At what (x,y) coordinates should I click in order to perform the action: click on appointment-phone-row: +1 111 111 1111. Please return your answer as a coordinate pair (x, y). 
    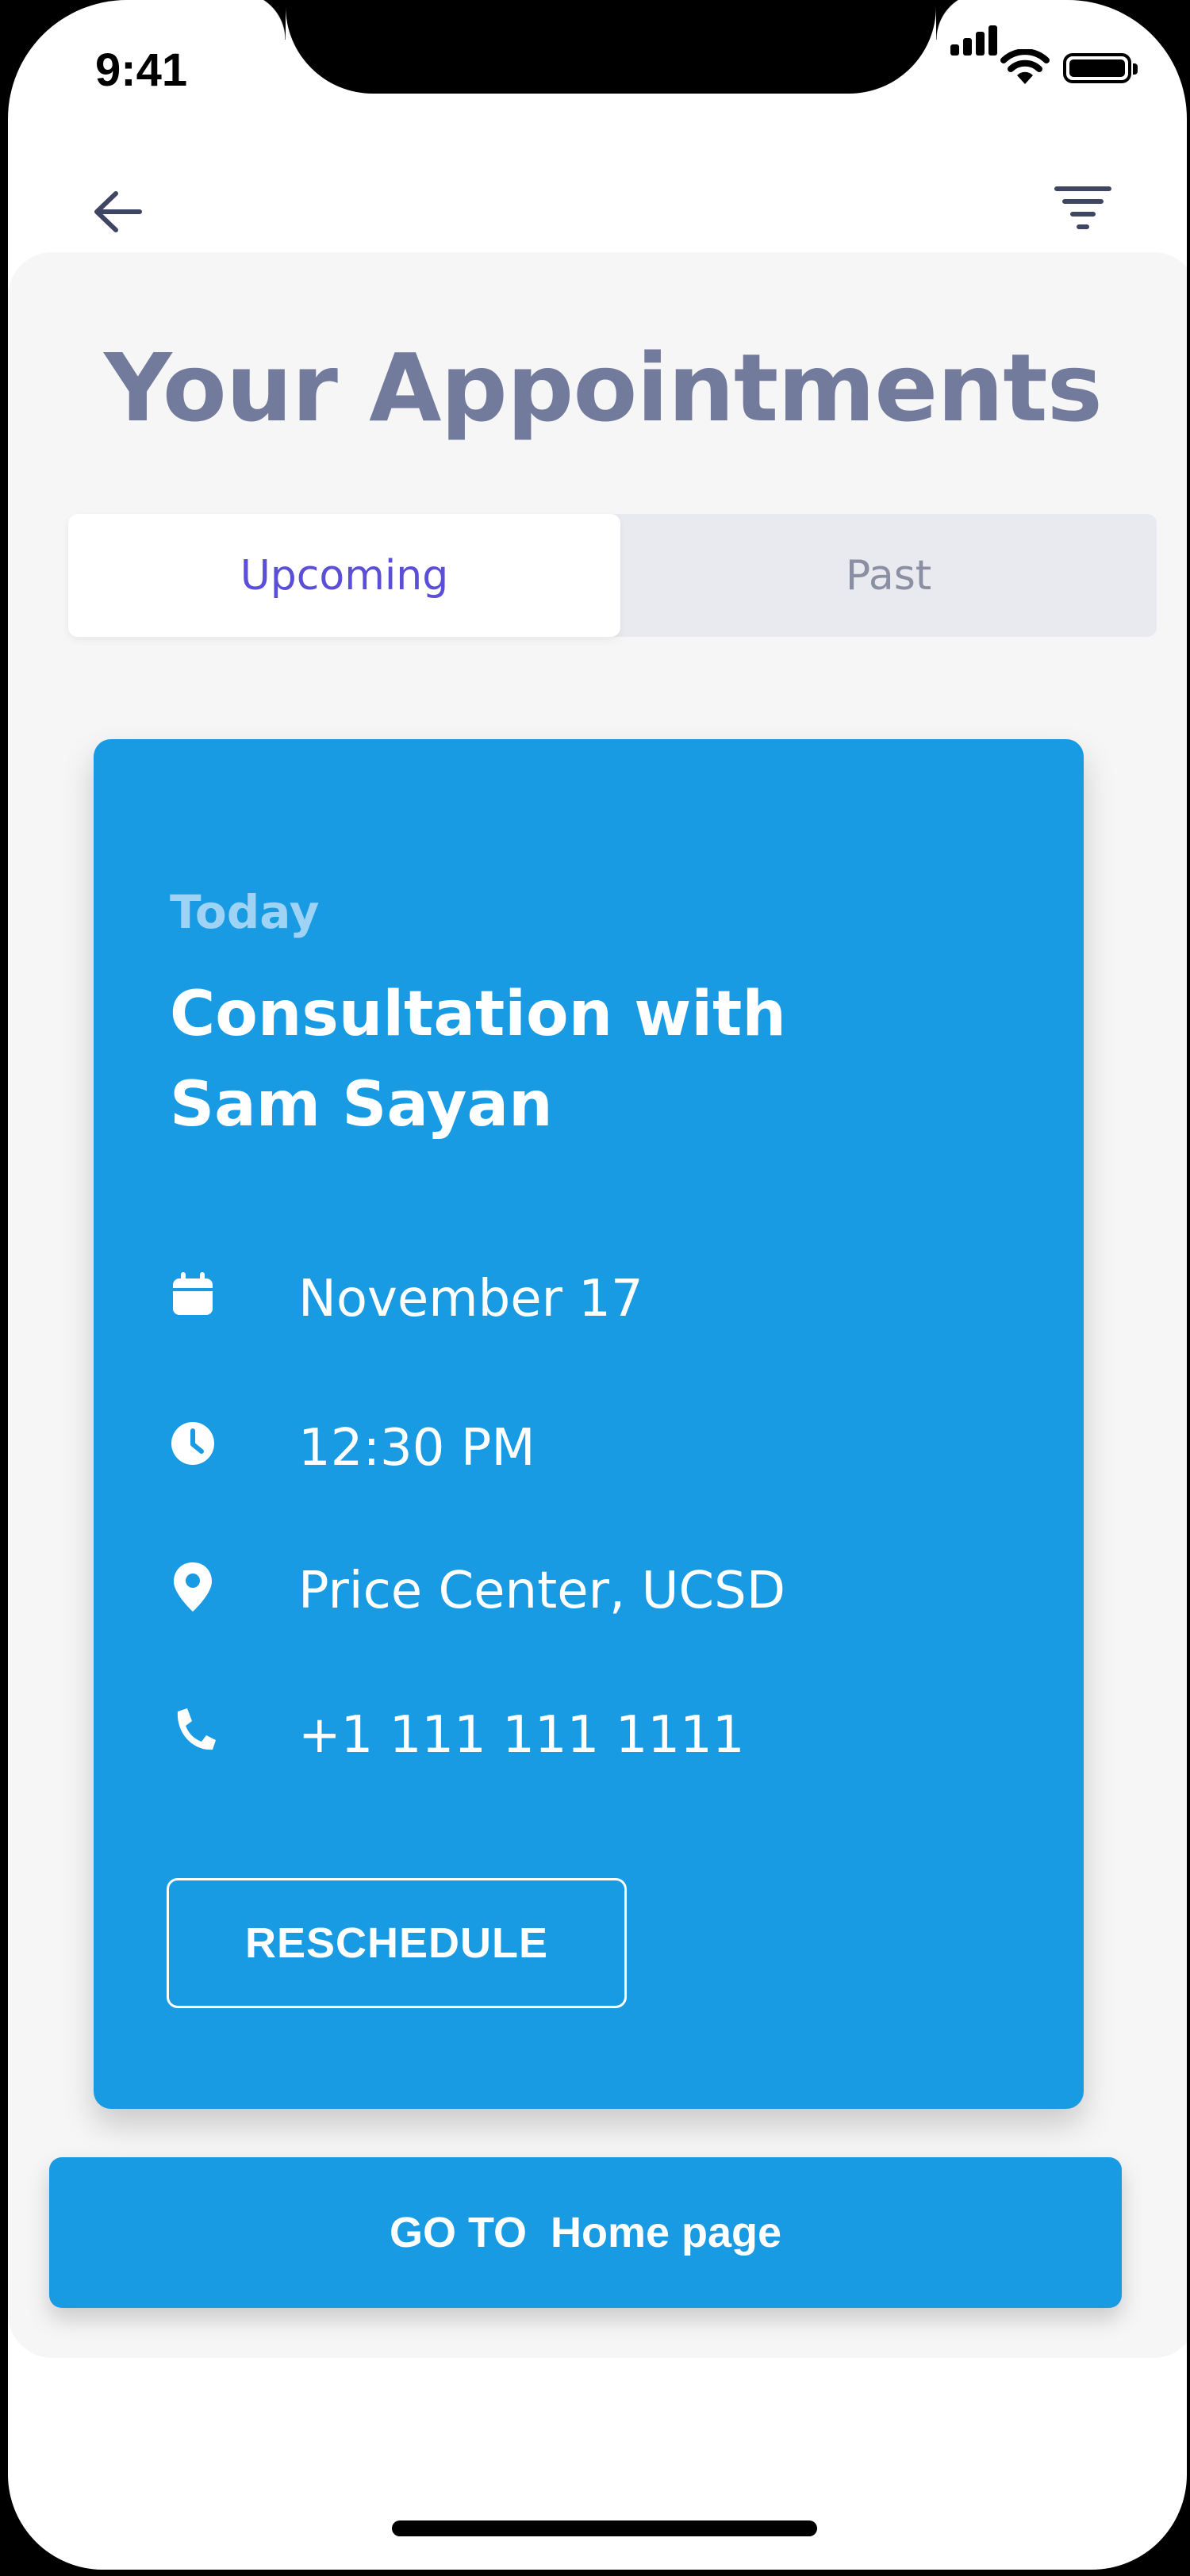
    Looking at the image, I should click on (606, 1735).